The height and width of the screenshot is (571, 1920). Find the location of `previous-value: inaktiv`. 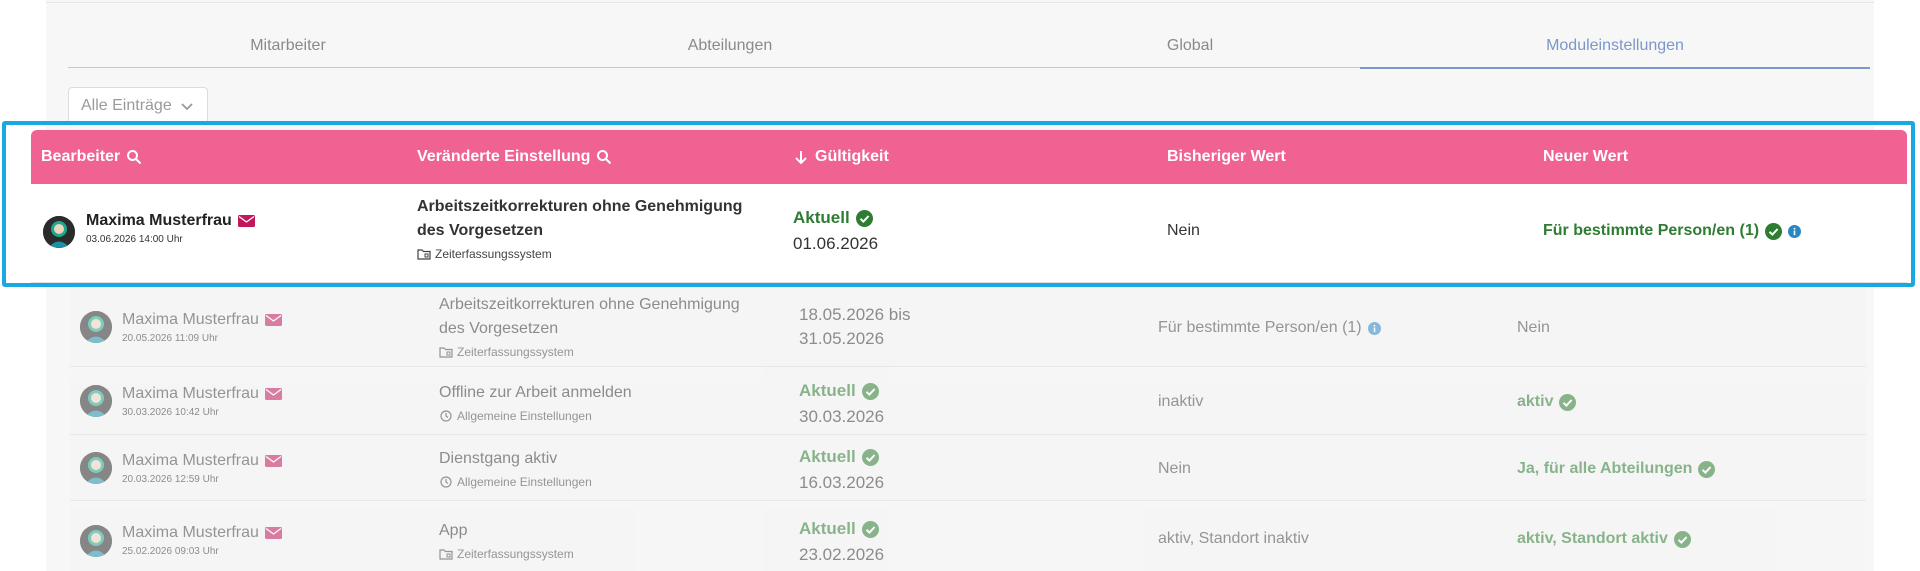

previous-value: inaktiv is located at coordinates (1181, 401).